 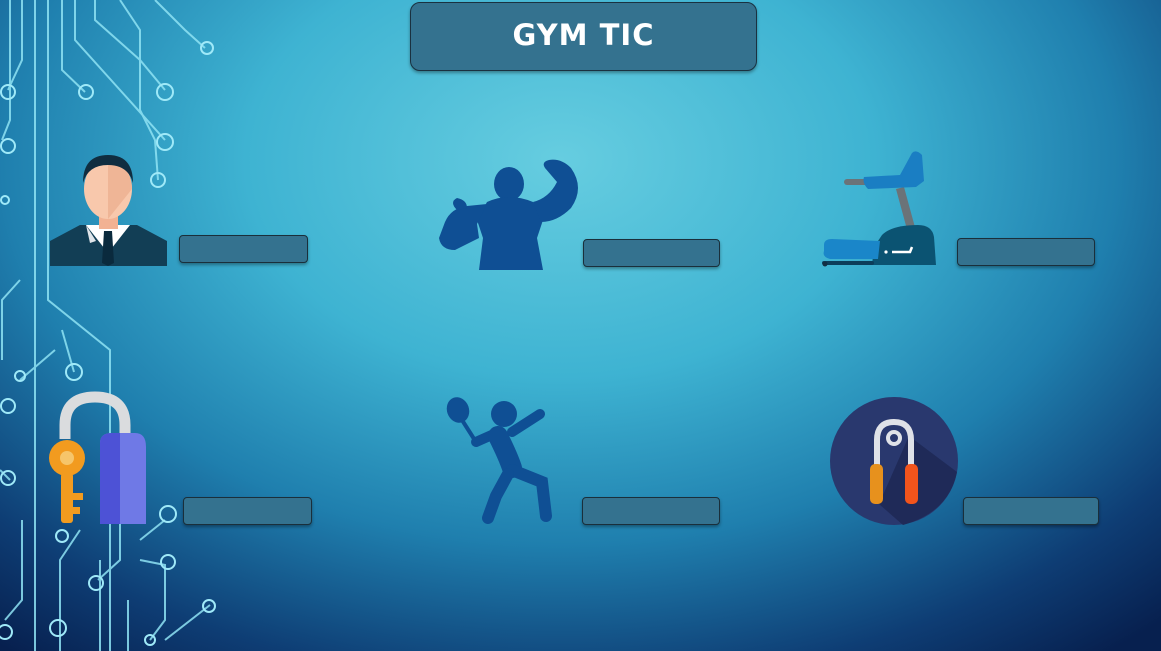 I want to click on hand-gripper-icon, so click(x=894, y=461).